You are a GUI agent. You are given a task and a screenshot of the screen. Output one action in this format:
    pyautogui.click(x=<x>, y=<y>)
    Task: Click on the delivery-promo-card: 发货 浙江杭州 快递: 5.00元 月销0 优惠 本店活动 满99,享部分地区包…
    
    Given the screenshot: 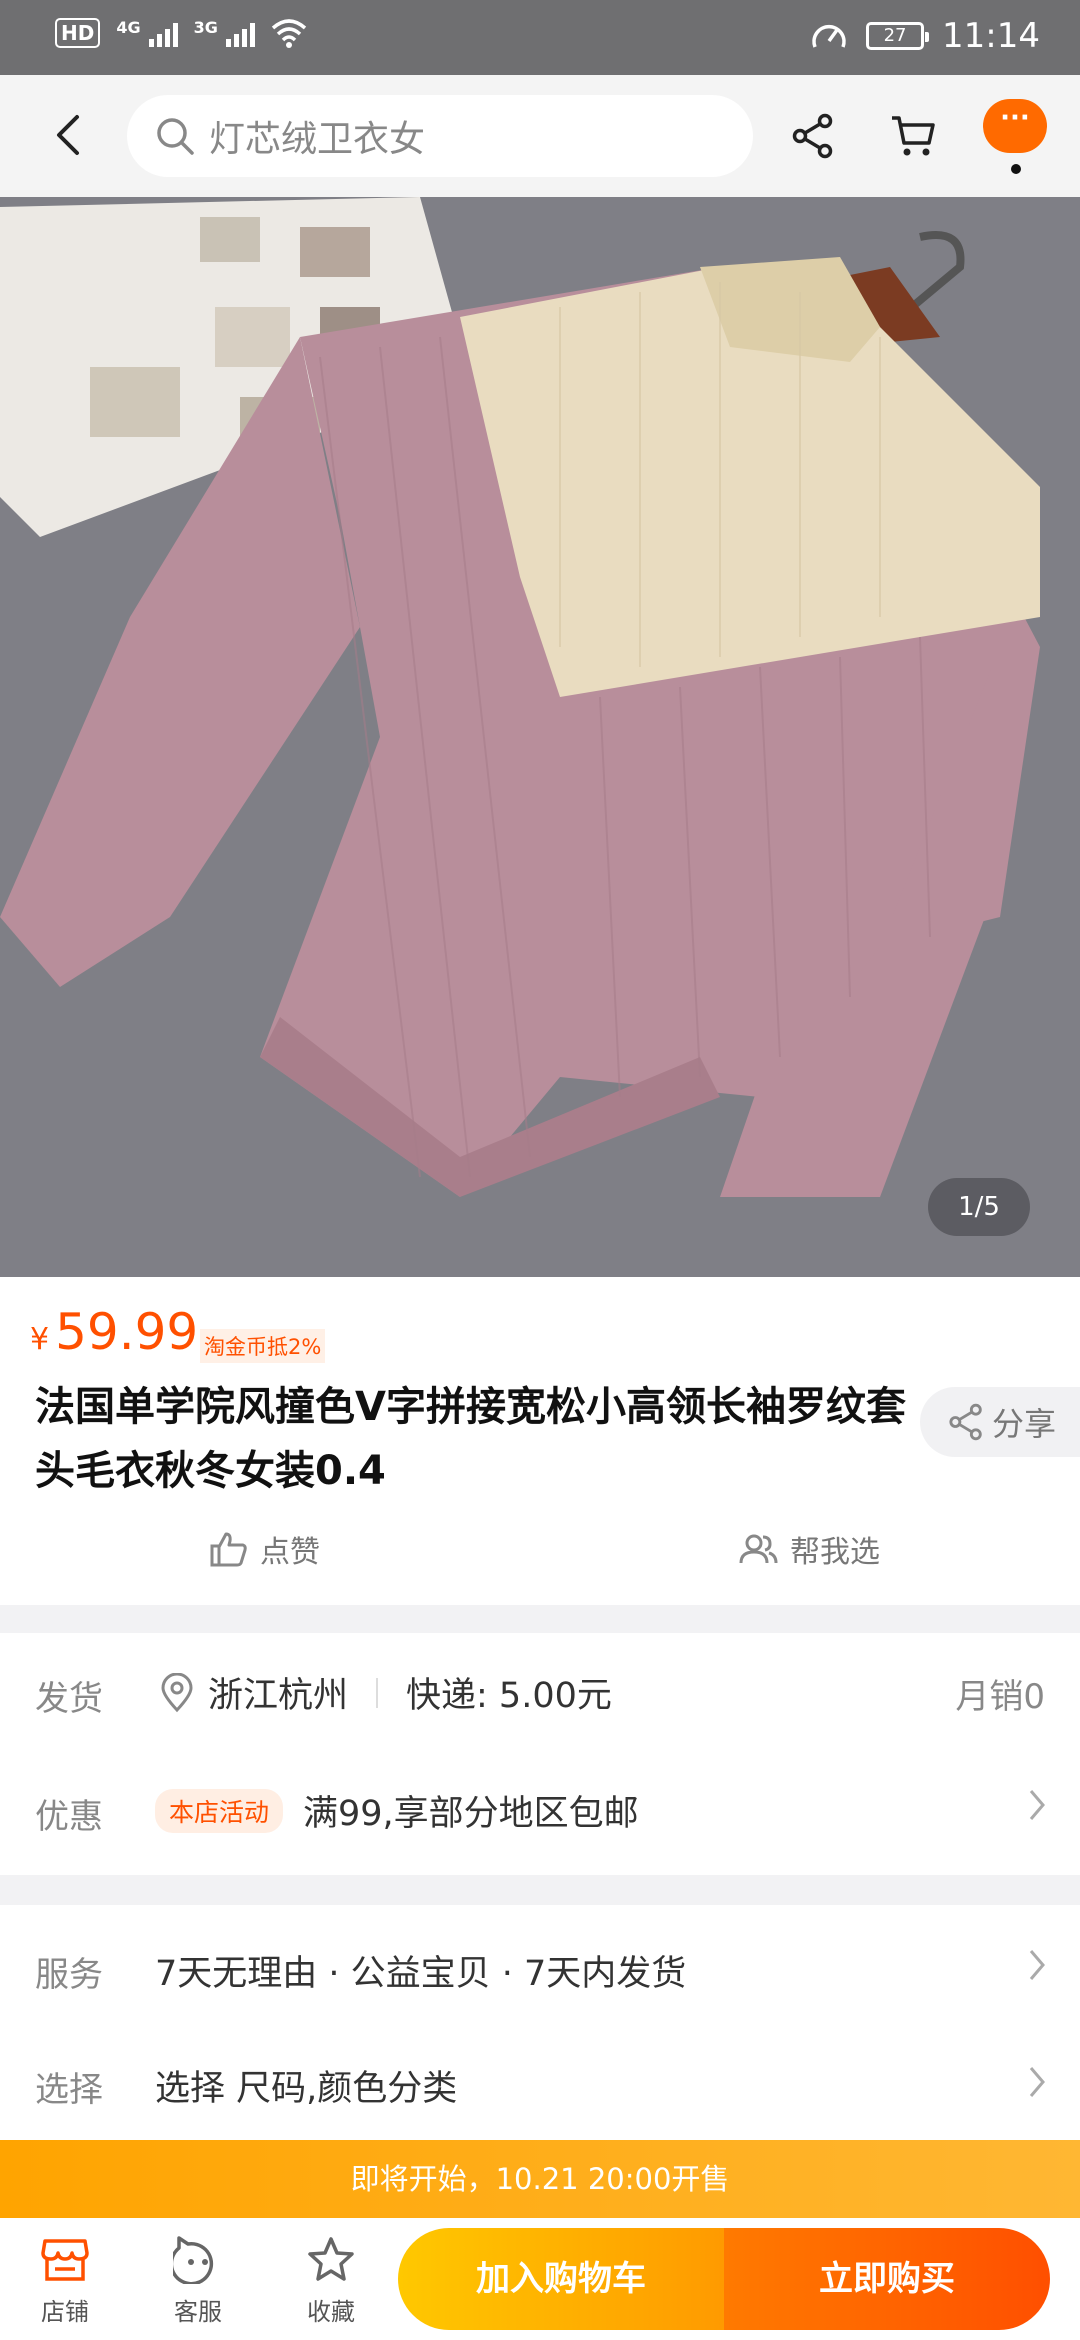 What is the action you would take?
    pyautogui.click(x=540, y=1754)
    